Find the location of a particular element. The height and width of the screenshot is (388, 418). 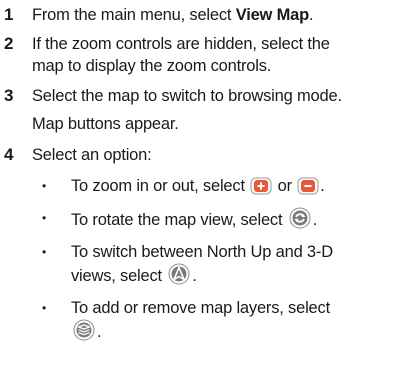

bullet-layers: • To add or remove map layers, select . is located at coordinates (227, 319).